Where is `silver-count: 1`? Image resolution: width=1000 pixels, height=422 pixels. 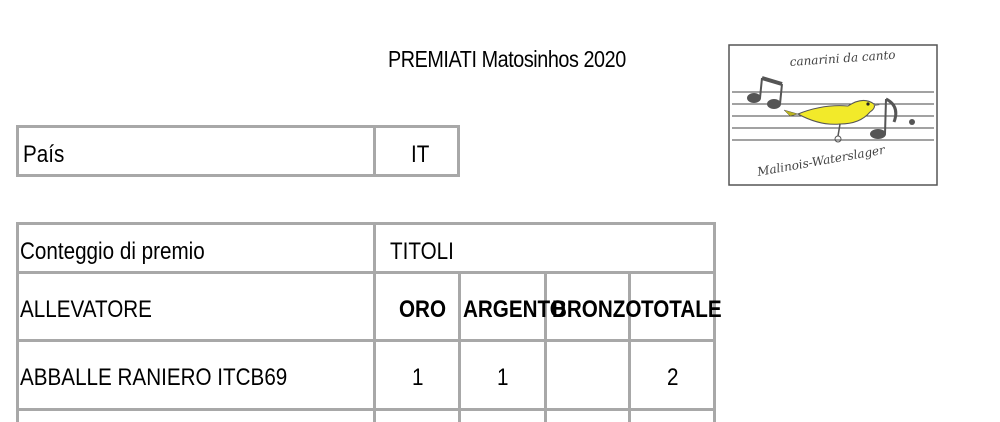 silver-count: 1 is located at coordinates (503, 377).